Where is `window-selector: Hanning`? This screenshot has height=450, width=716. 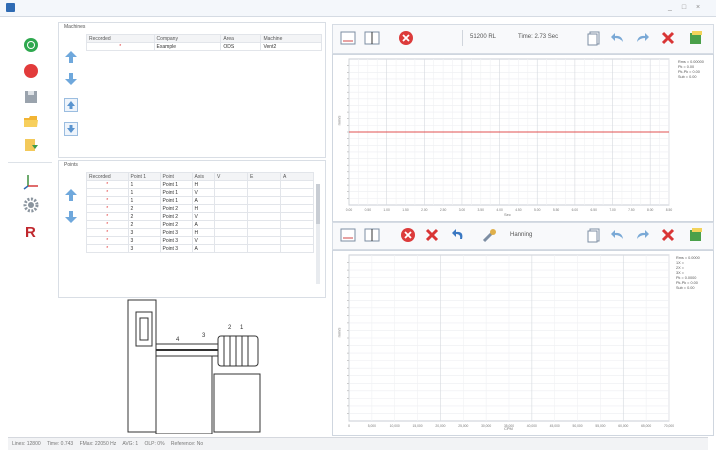 window-selector: Hanning is located at coordinates (521, 235).